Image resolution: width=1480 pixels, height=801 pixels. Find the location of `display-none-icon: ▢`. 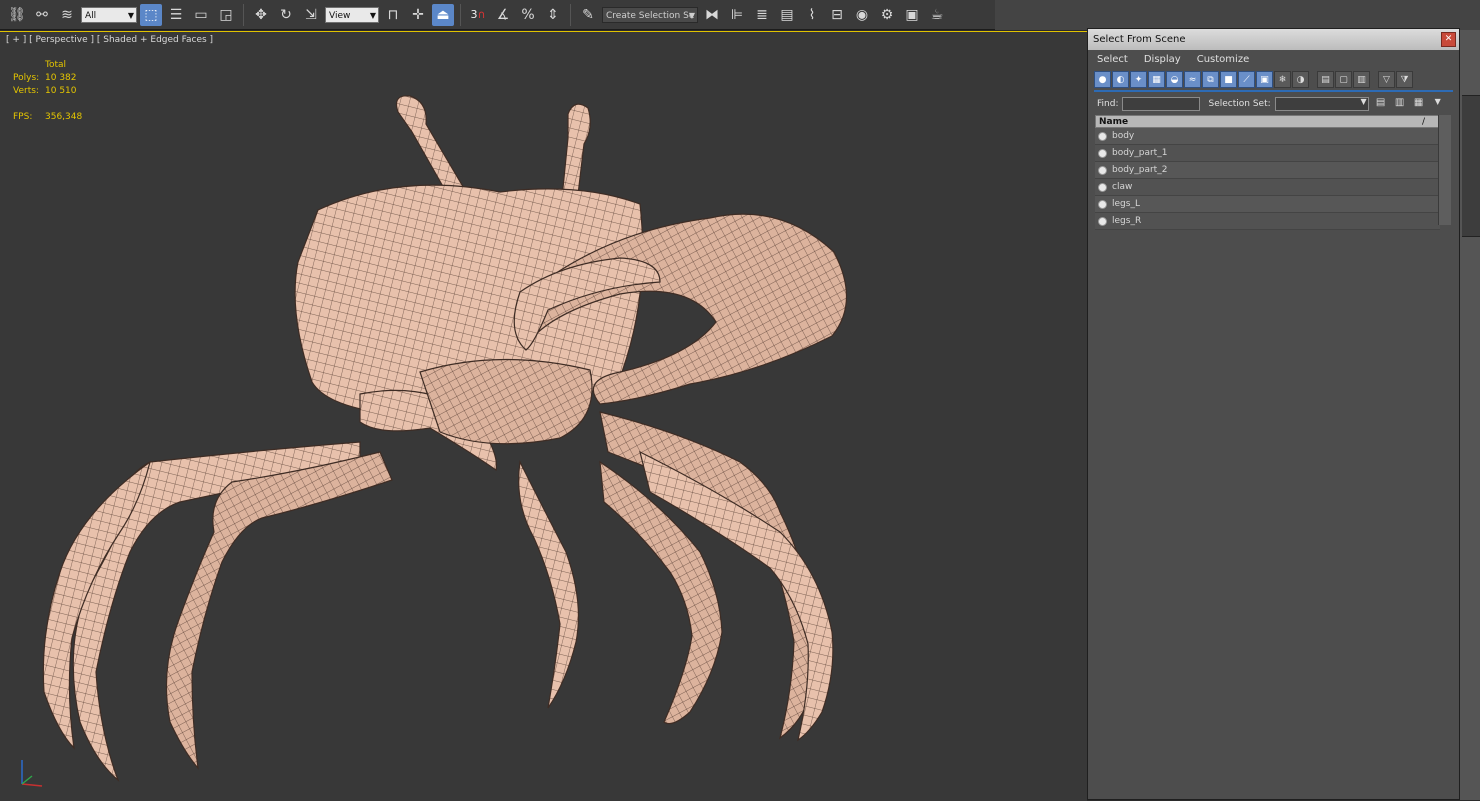

display-none-icon: ▢ is located at coordinates (1343, 79).